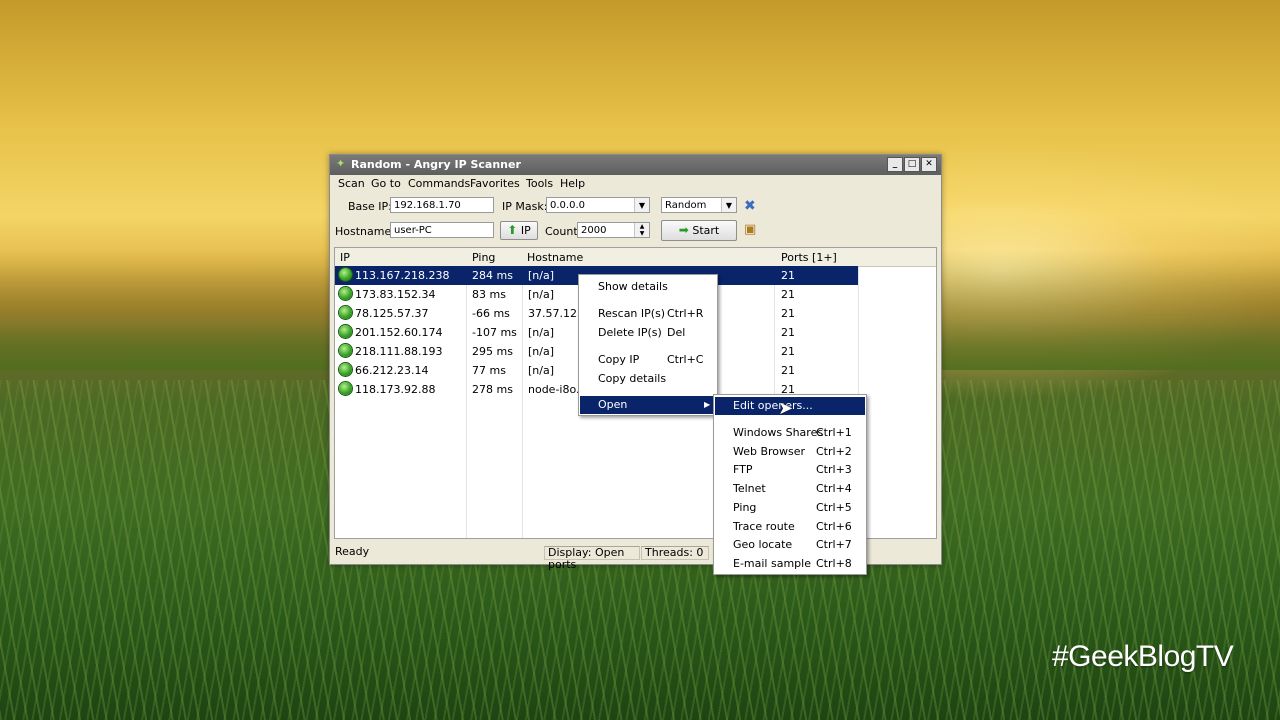 This screenshot has height=720, width=1280. What do you see at coordinates (778, 432) in the screenshot?
I see `menu-item-label: Windows Shares` at bounding box center [778, 432].